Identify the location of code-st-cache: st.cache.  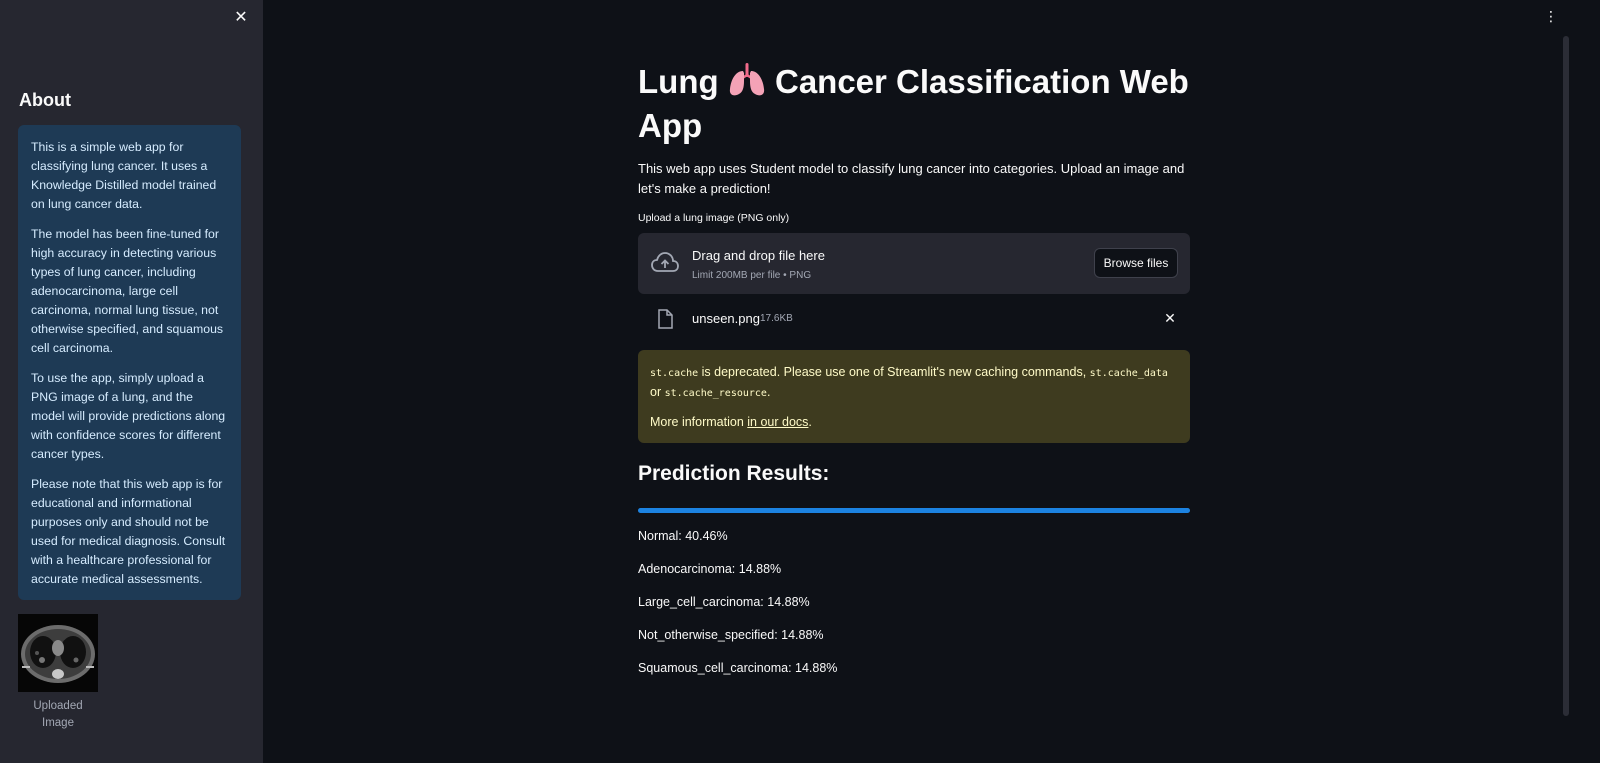
(674, 373).